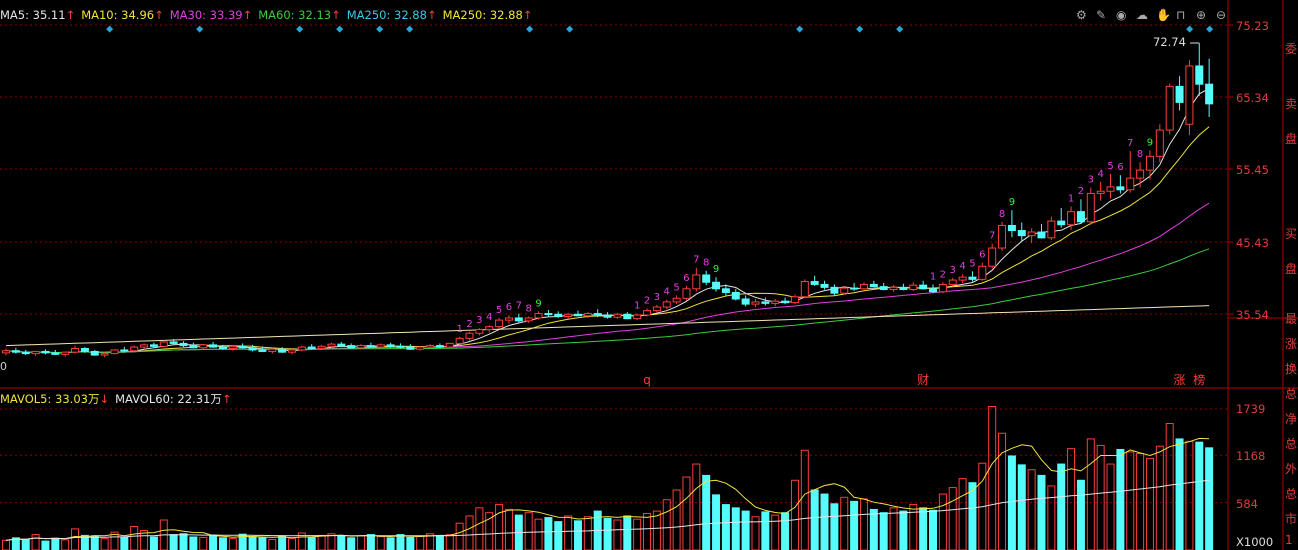 This screenshot has height=550, width=1298. Describe the element at coordinates (1291, 494) in the screenshot. I see `side-panel-label: 总` at that location.